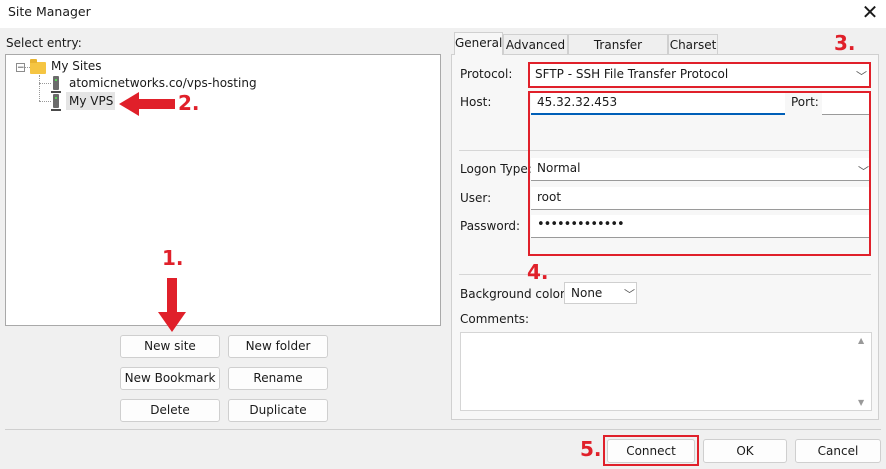  Describe the element at coordinates (478, 43) in the screenshot. I see `tab-general: General` at that location.